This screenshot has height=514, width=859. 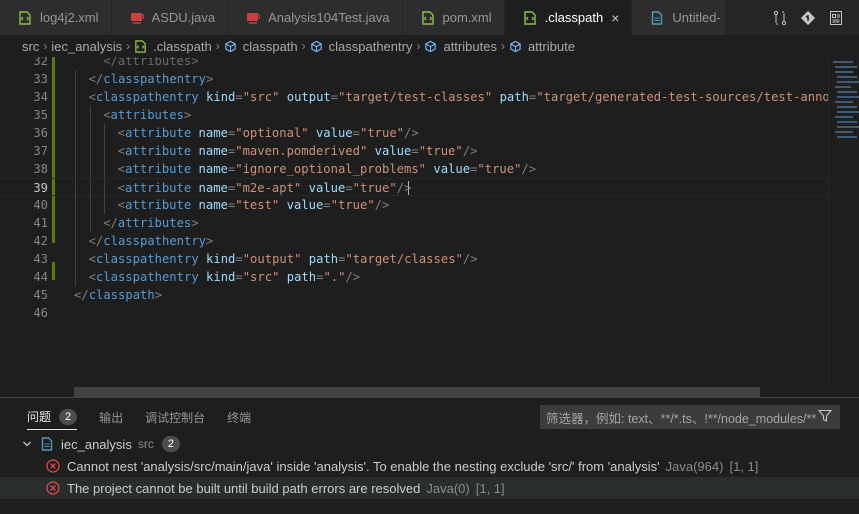 What do you see at coordinates (825, 416) in the screenshot?
I see `filter-icon` at bounding box center [825, 416].